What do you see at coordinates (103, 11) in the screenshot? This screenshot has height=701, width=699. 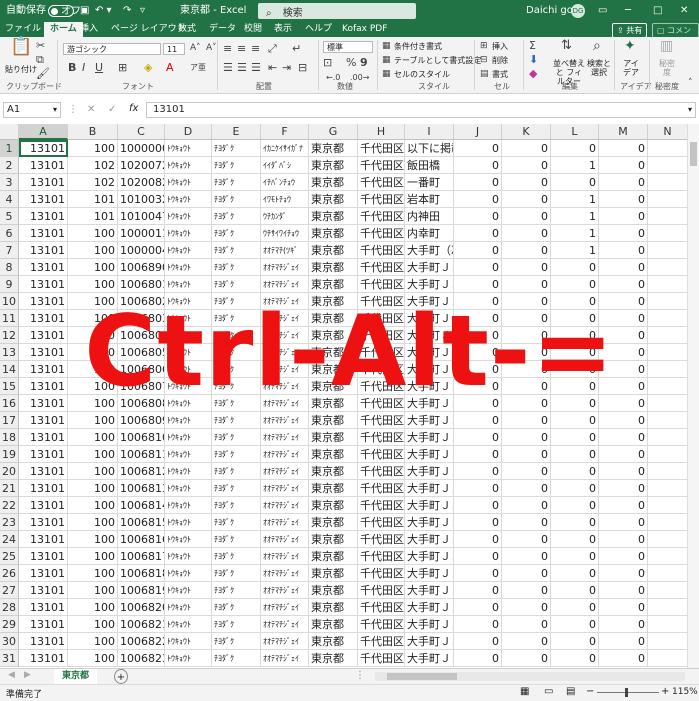 I see `undo-icon: ↶ ▾` at bounding box center [103, 11].